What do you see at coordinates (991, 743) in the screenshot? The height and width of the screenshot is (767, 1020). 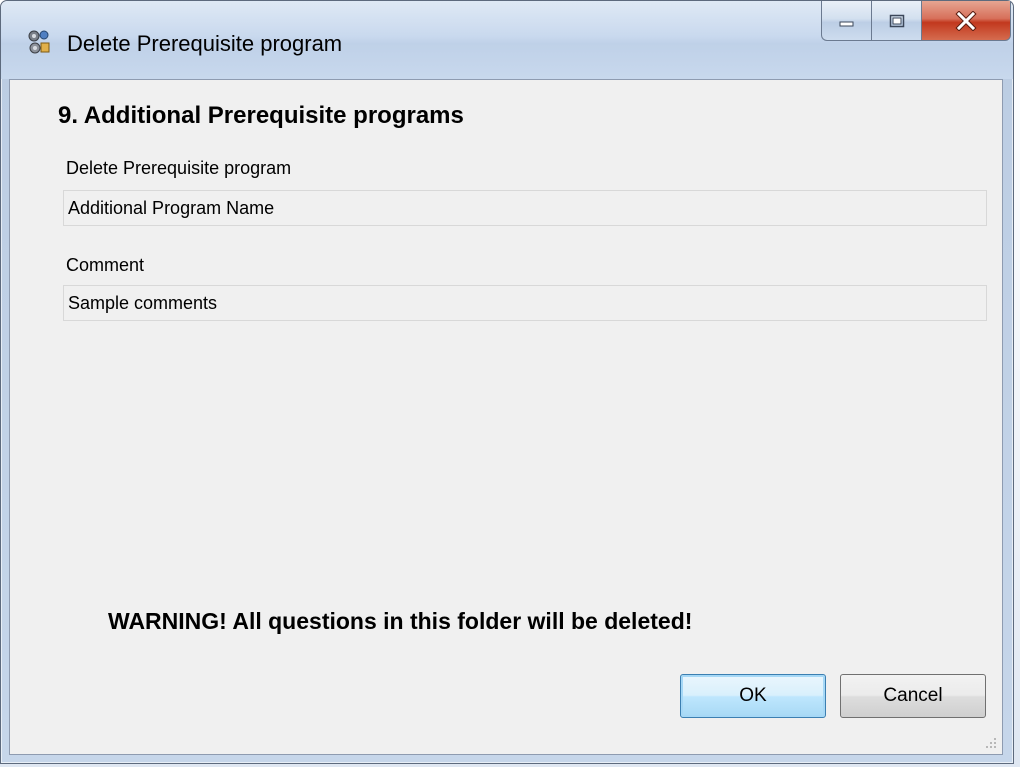 I see `resize-grip-icon` at bounding box center [991, 743].